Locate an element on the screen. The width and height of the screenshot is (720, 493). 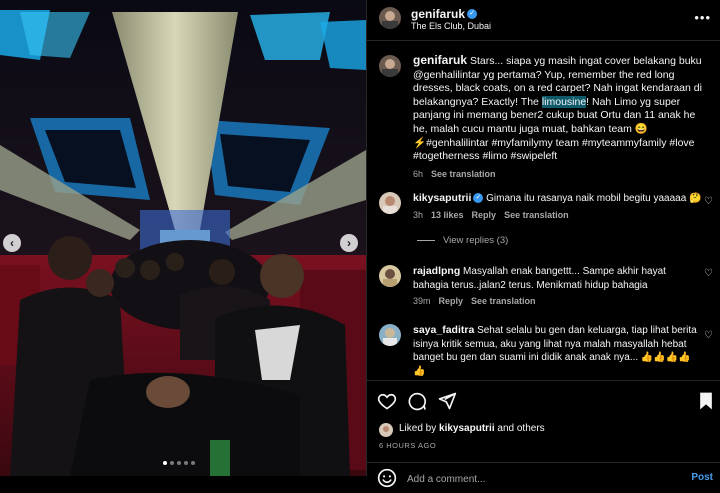
post-username: genifaruk is located at coordinates (438, 14).